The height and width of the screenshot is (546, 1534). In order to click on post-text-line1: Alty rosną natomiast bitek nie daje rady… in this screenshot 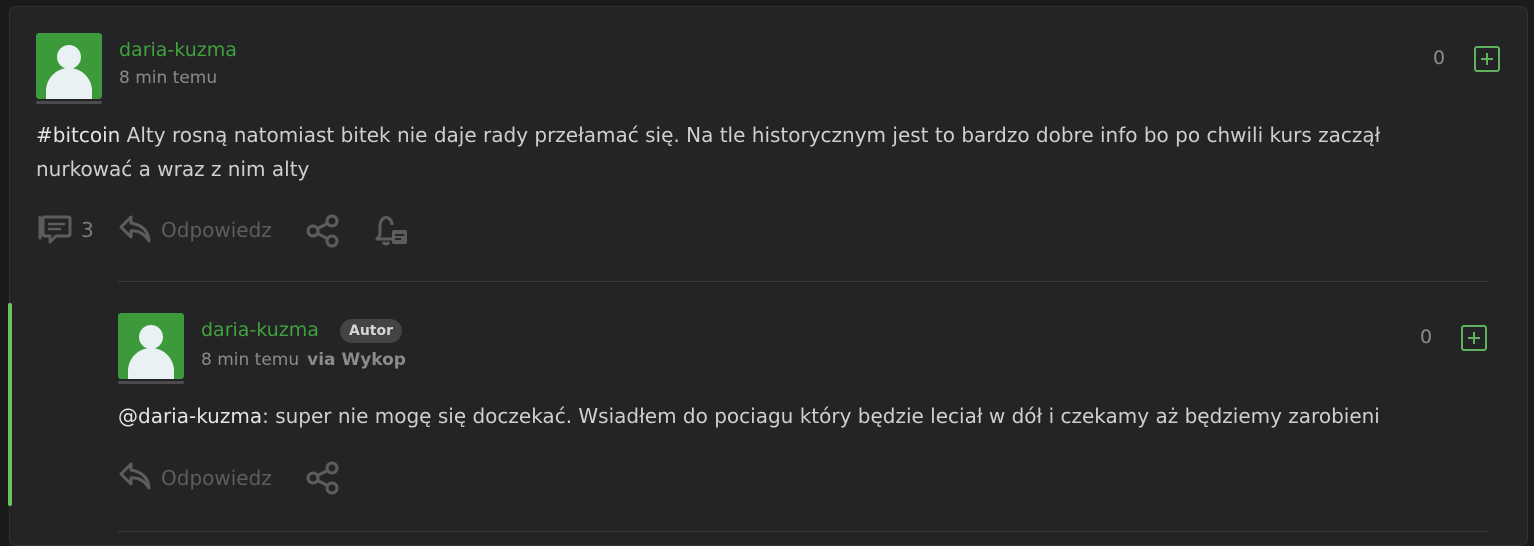, I will do `click(750, 135)`.